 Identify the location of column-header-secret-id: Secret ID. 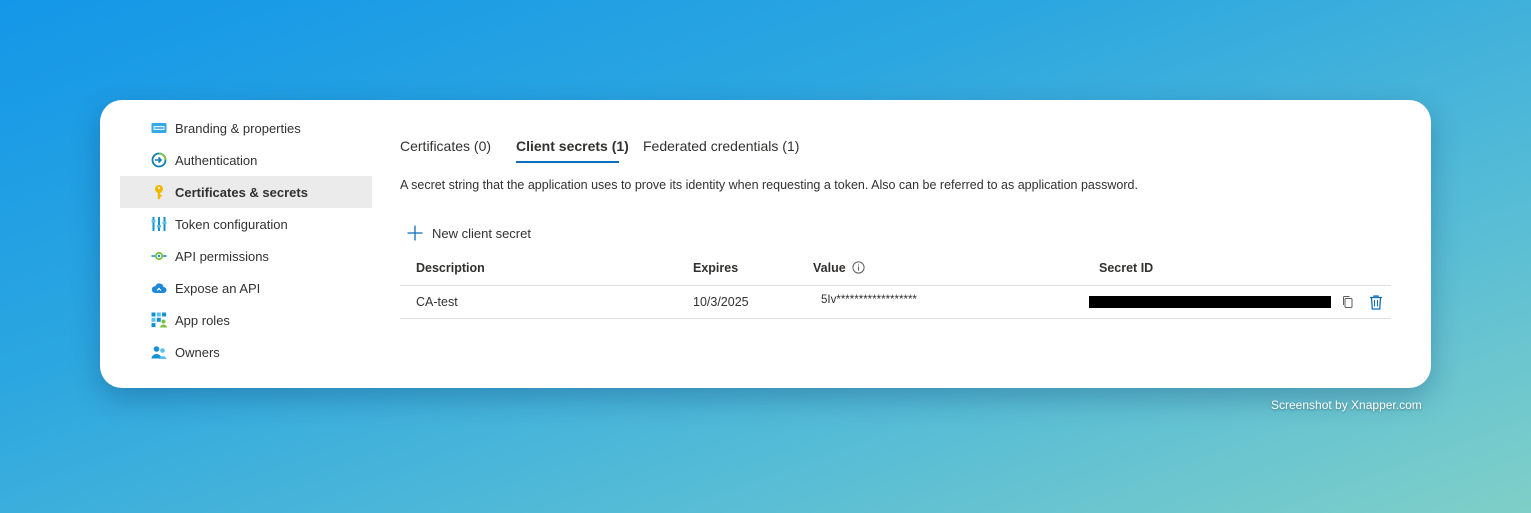
(1126, 268).